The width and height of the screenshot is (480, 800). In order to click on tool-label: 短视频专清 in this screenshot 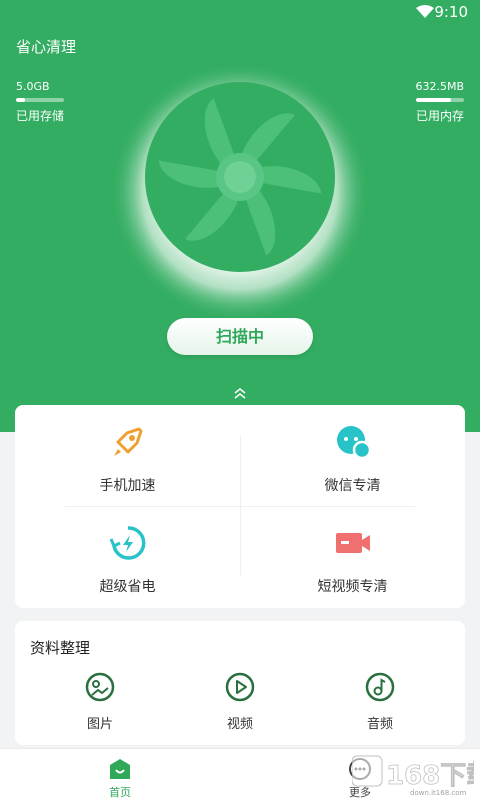, I will do `click(352, 587)`.